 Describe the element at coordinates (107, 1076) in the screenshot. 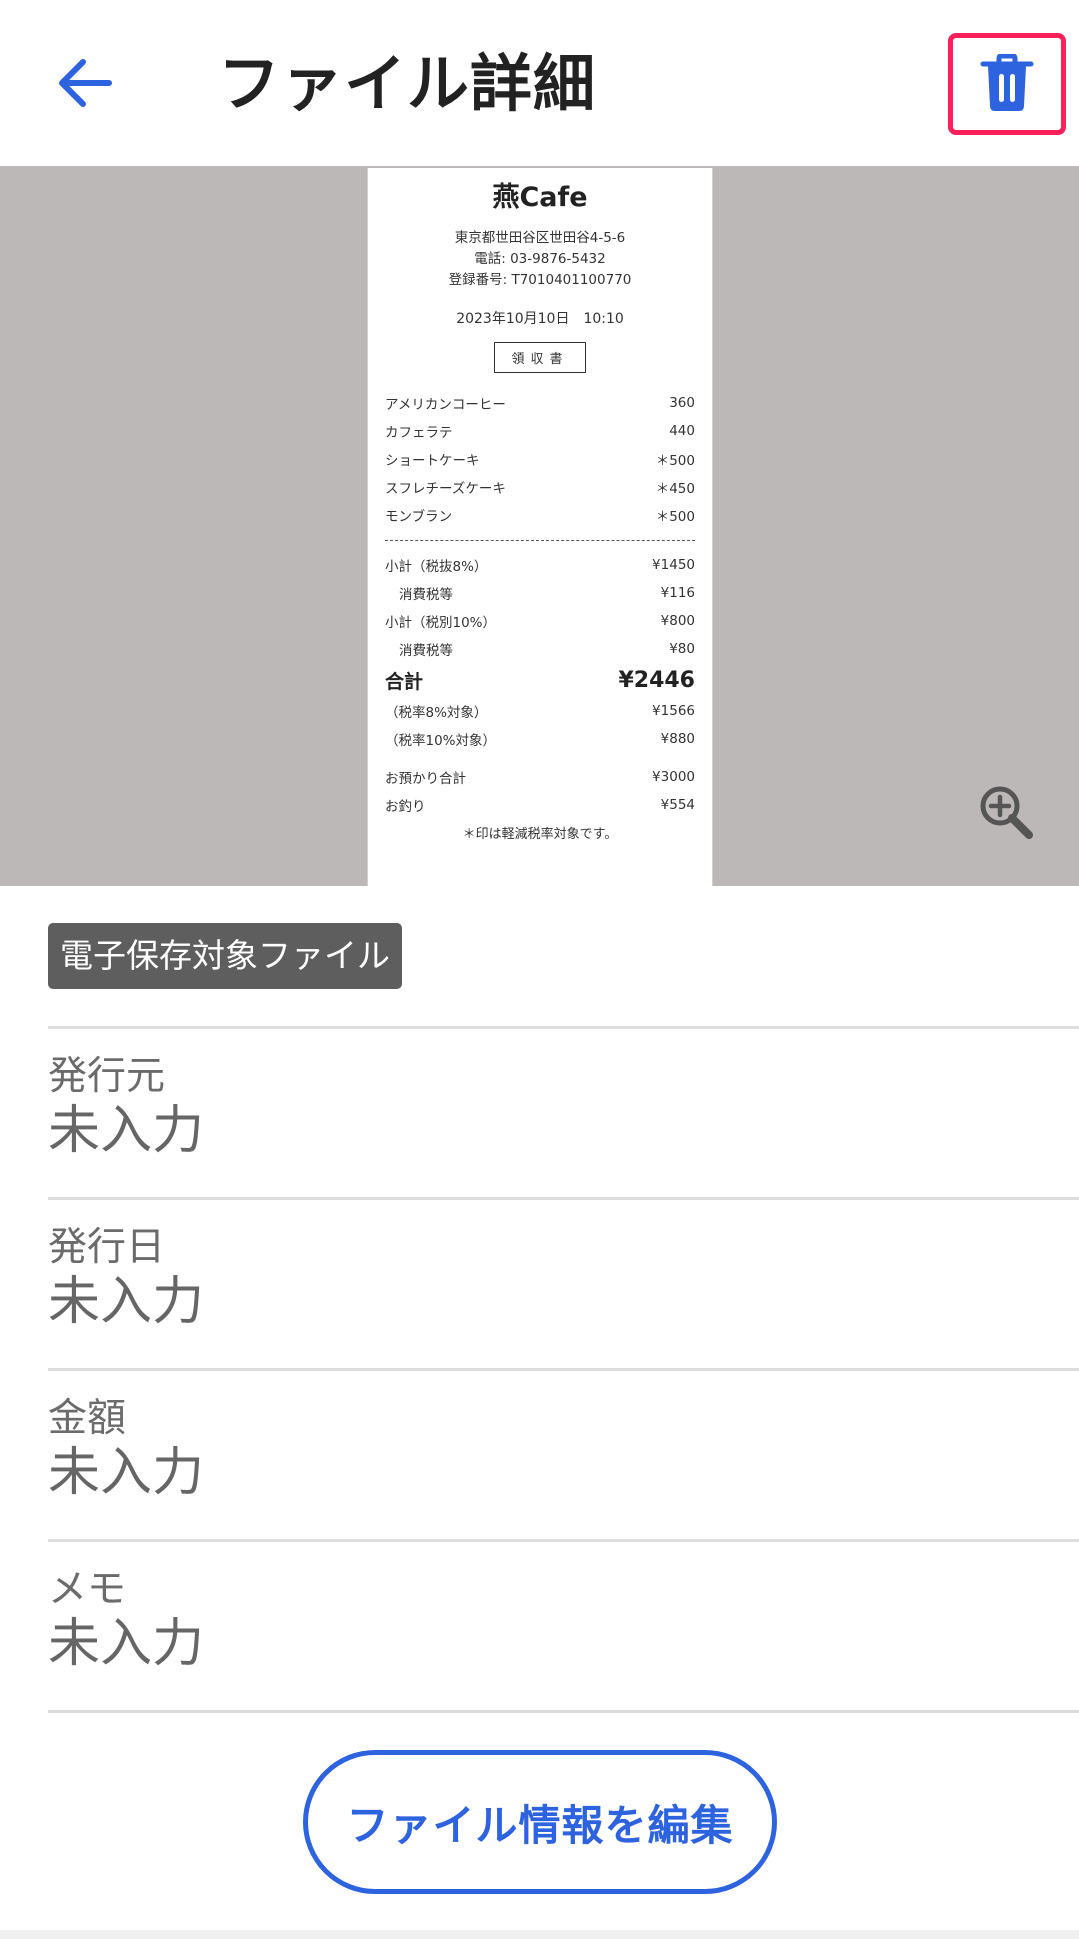

I see `field-label: 発行元` at that location.